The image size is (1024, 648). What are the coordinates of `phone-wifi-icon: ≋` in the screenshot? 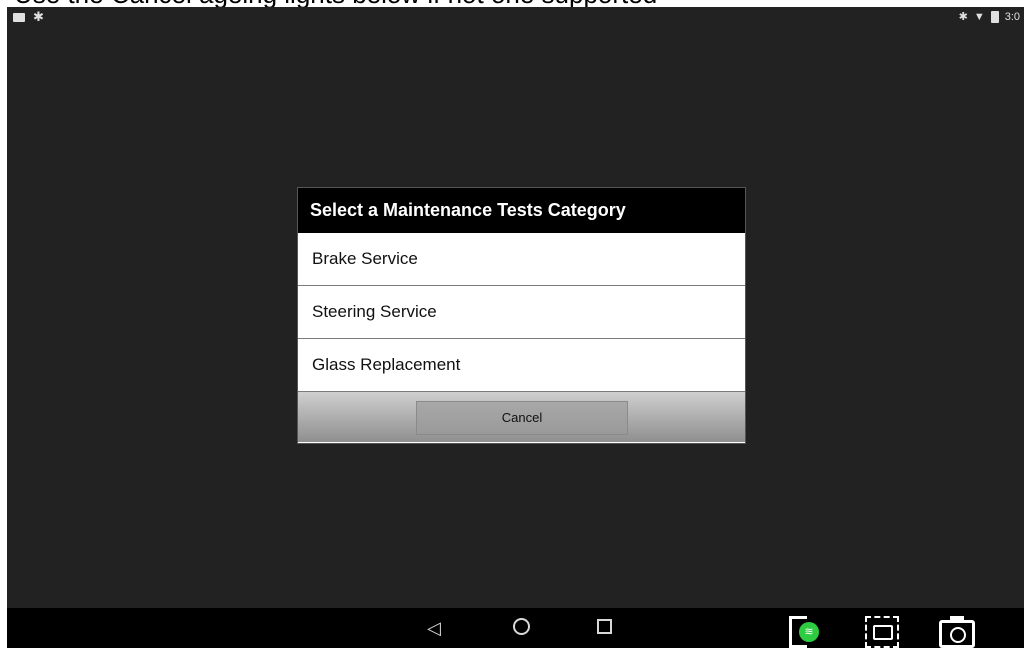 It's located at (804, 632).